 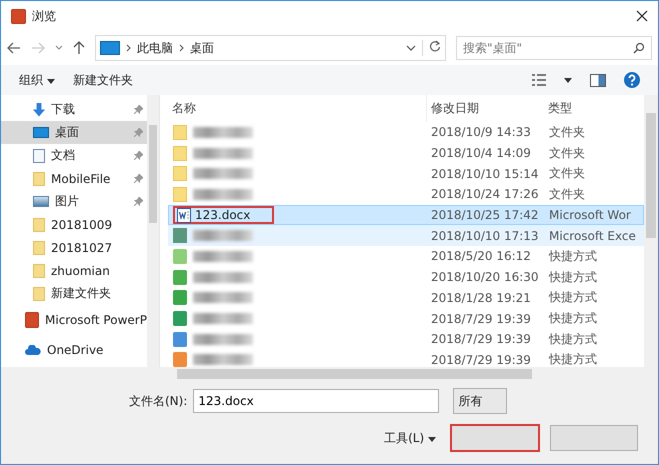 I want to click on file-row: 2018/10/4 14:09 文件夹, so click(x=406, y=153).